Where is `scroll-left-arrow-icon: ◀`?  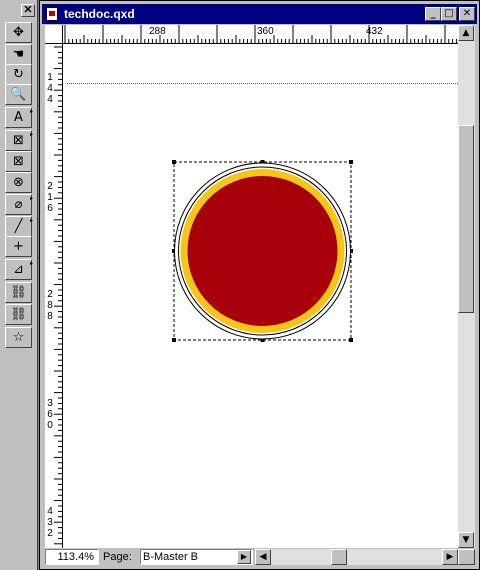
scroll-left-arrow-icon: ◀ is located at coordinates (263, 557).